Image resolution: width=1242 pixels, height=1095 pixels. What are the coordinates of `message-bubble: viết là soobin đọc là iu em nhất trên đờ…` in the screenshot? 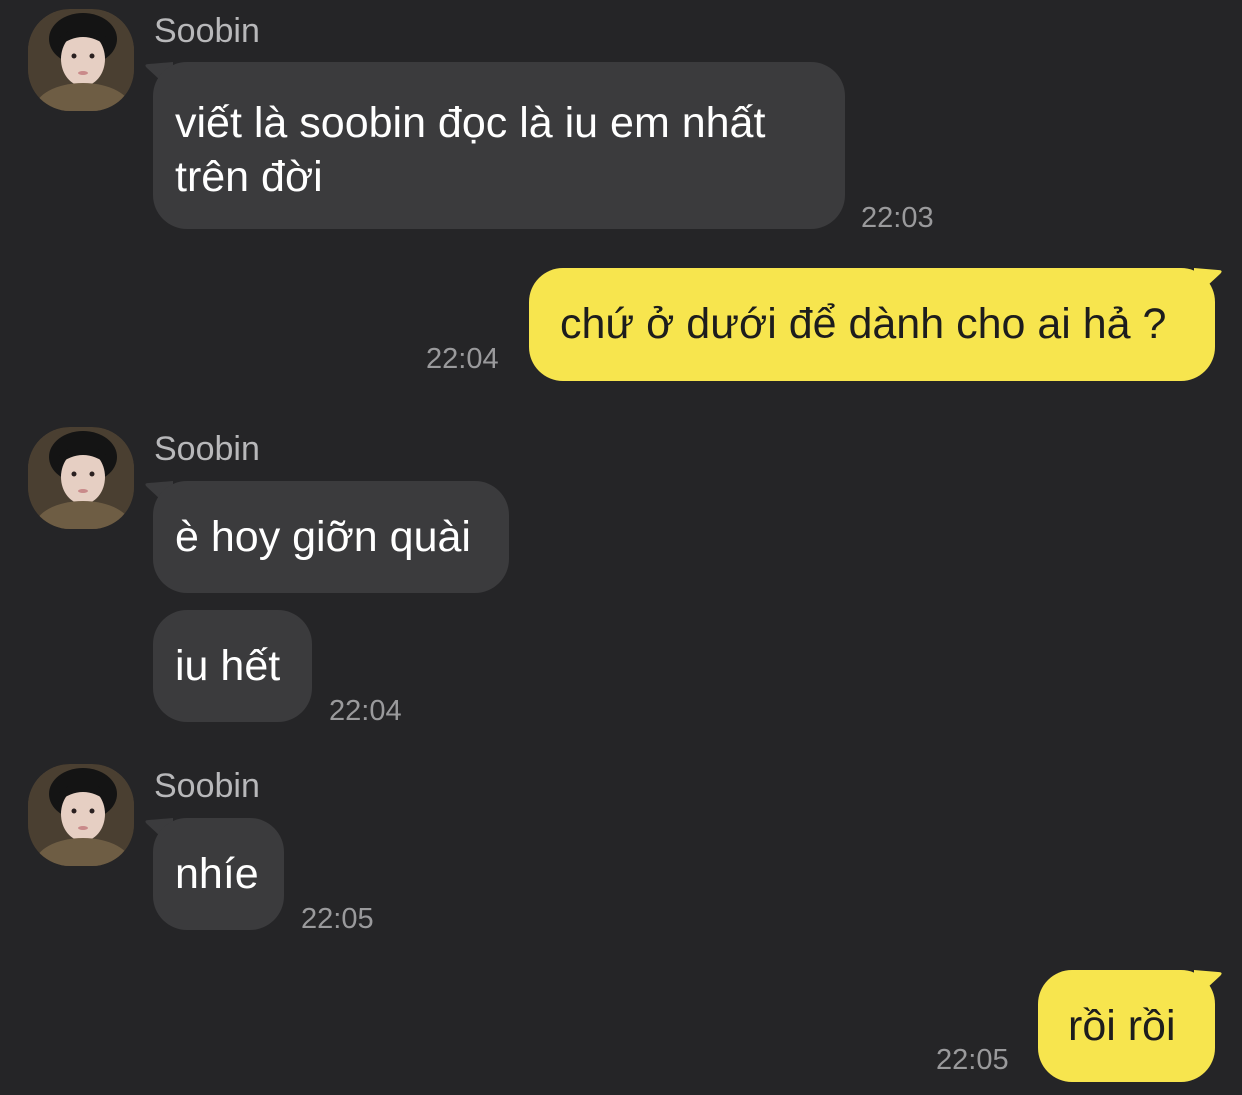 It's located at (499, 145).